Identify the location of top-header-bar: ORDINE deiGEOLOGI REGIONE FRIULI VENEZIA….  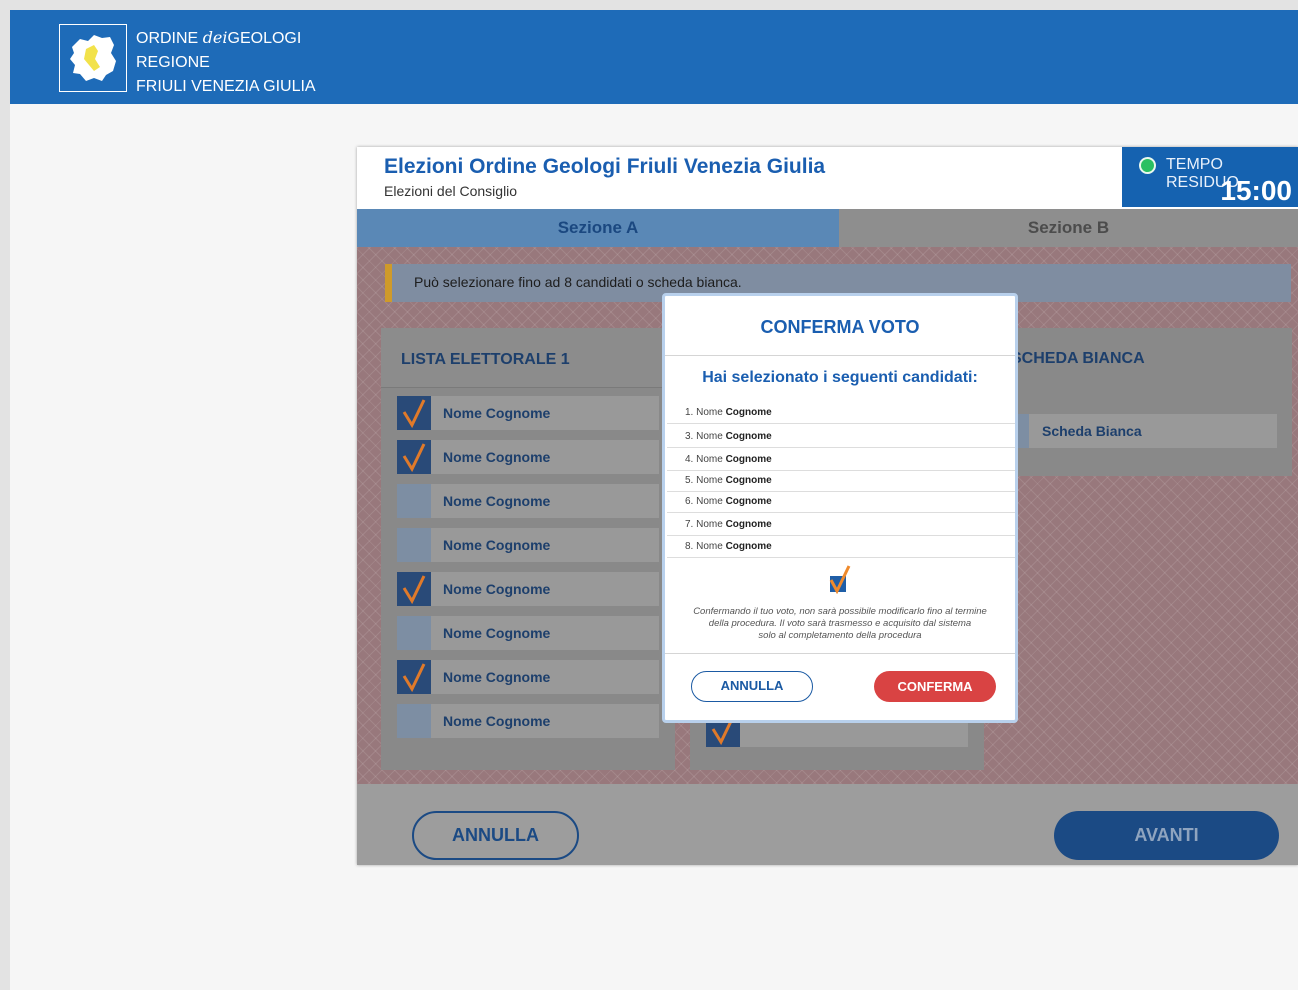
(654, 57).